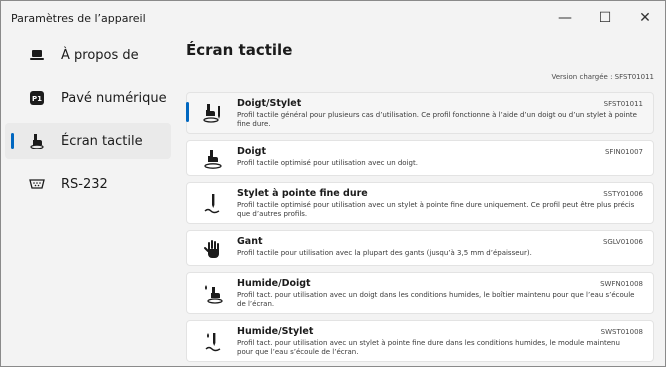 Image resolution: width=666 pixels, height=367 pixels. I want to click on profile-name: Stylet à pointe fine dure, so click(302, 193).